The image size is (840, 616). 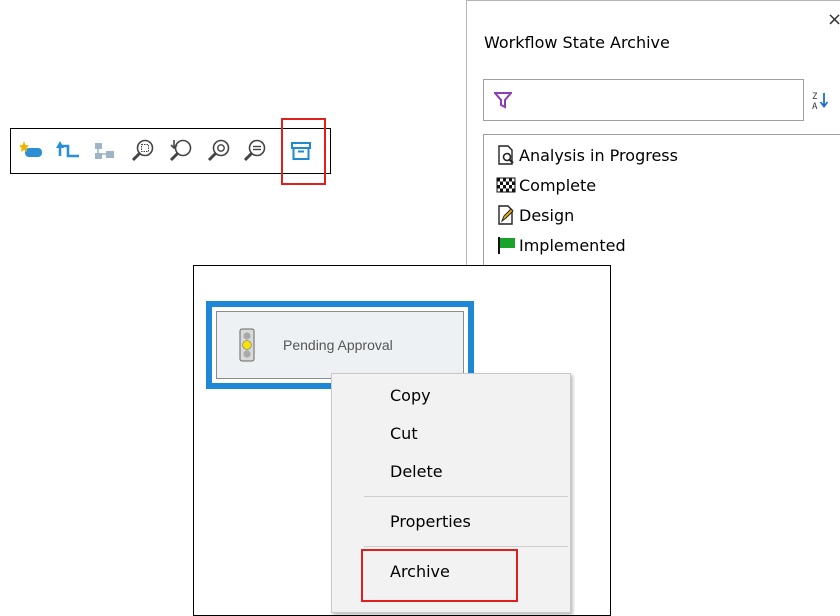 What do you see at coordinates (410, 395) in the screenshot?
I see `menu-item-copy: Copy` at bounding box center [410, 395].